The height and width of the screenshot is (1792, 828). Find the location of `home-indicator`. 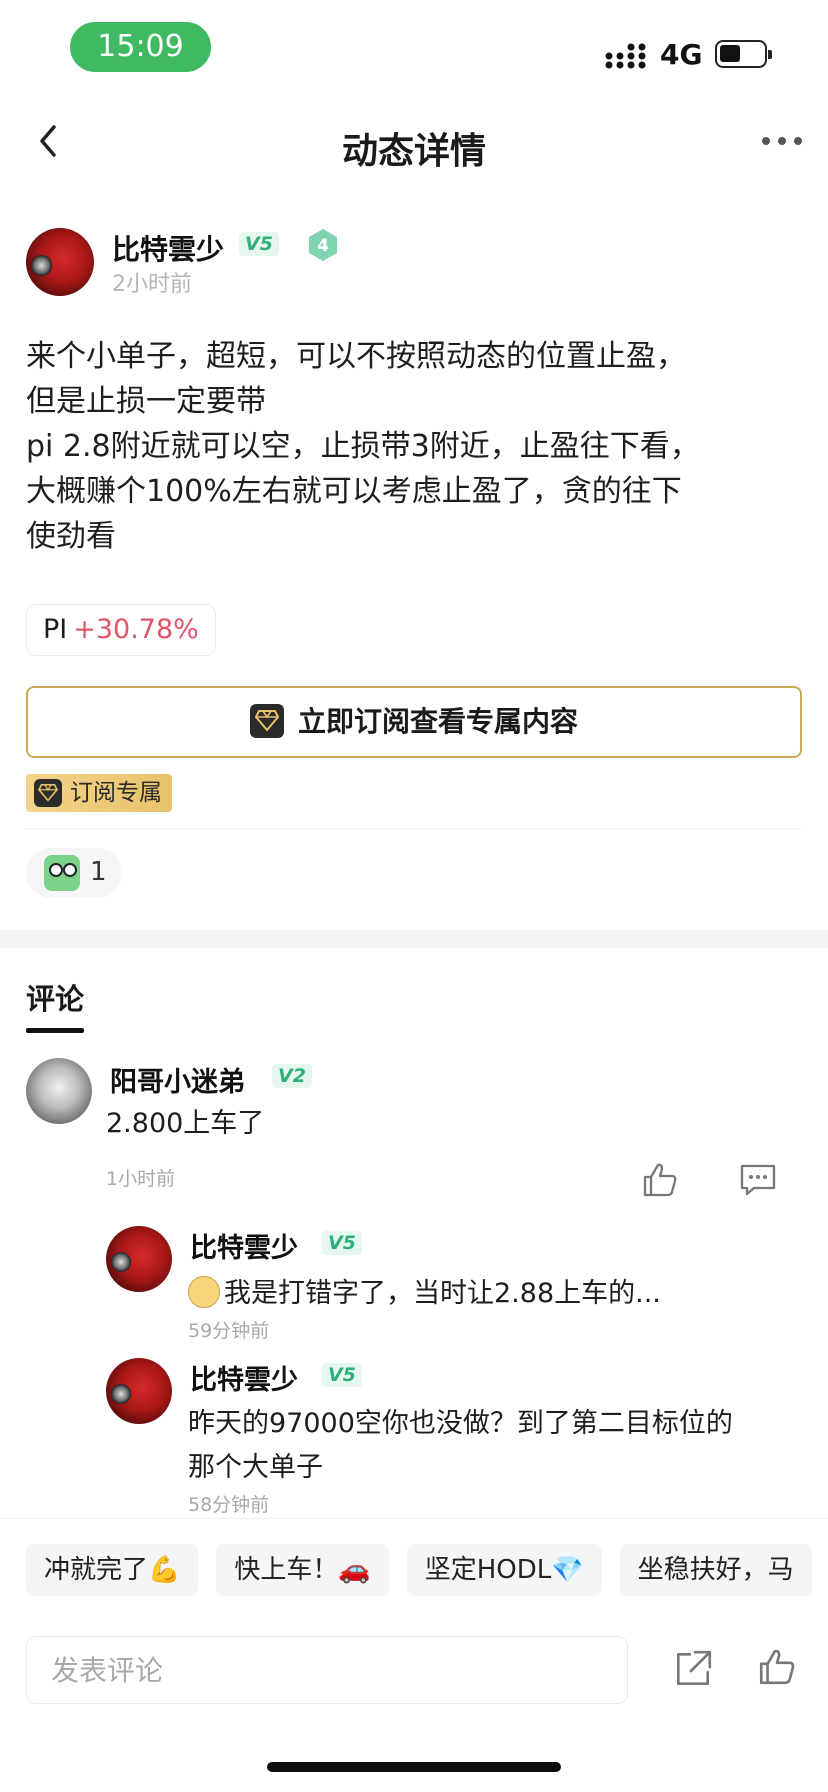

home-indicator is located at coordinates (414, 1767).